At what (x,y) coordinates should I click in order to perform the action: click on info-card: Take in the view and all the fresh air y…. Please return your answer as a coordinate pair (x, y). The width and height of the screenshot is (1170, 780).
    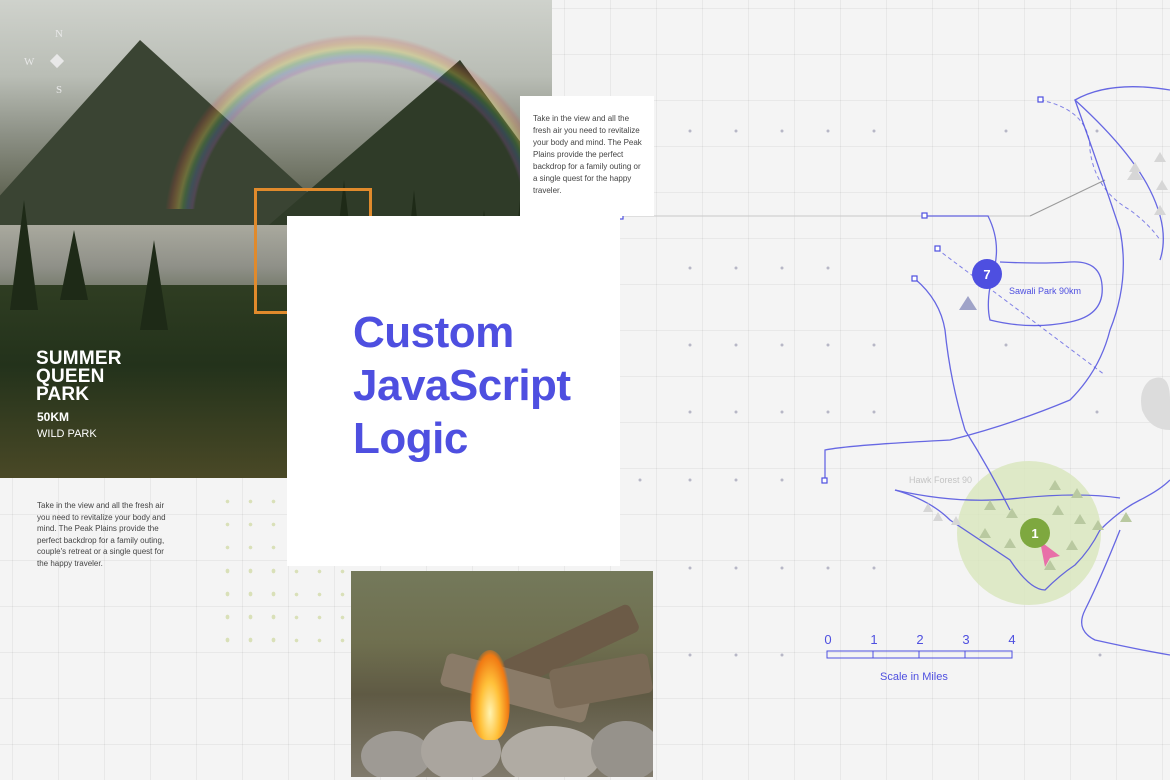
    Looking at the image, I should click on (587, 156).